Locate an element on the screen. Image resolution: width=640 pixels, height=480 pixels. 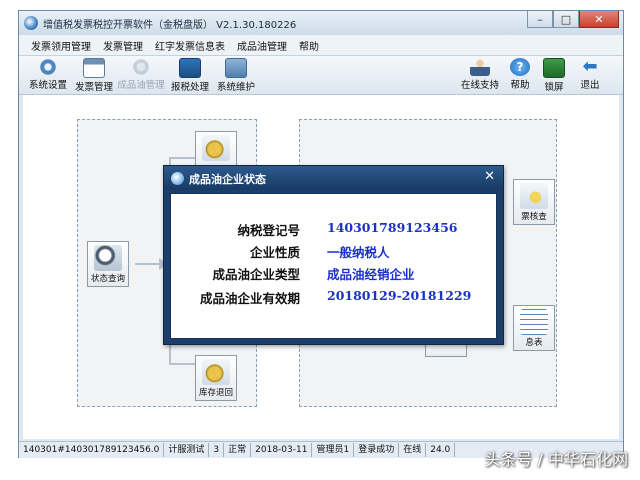
minimize-button: – is located at coordinates (540, 19).